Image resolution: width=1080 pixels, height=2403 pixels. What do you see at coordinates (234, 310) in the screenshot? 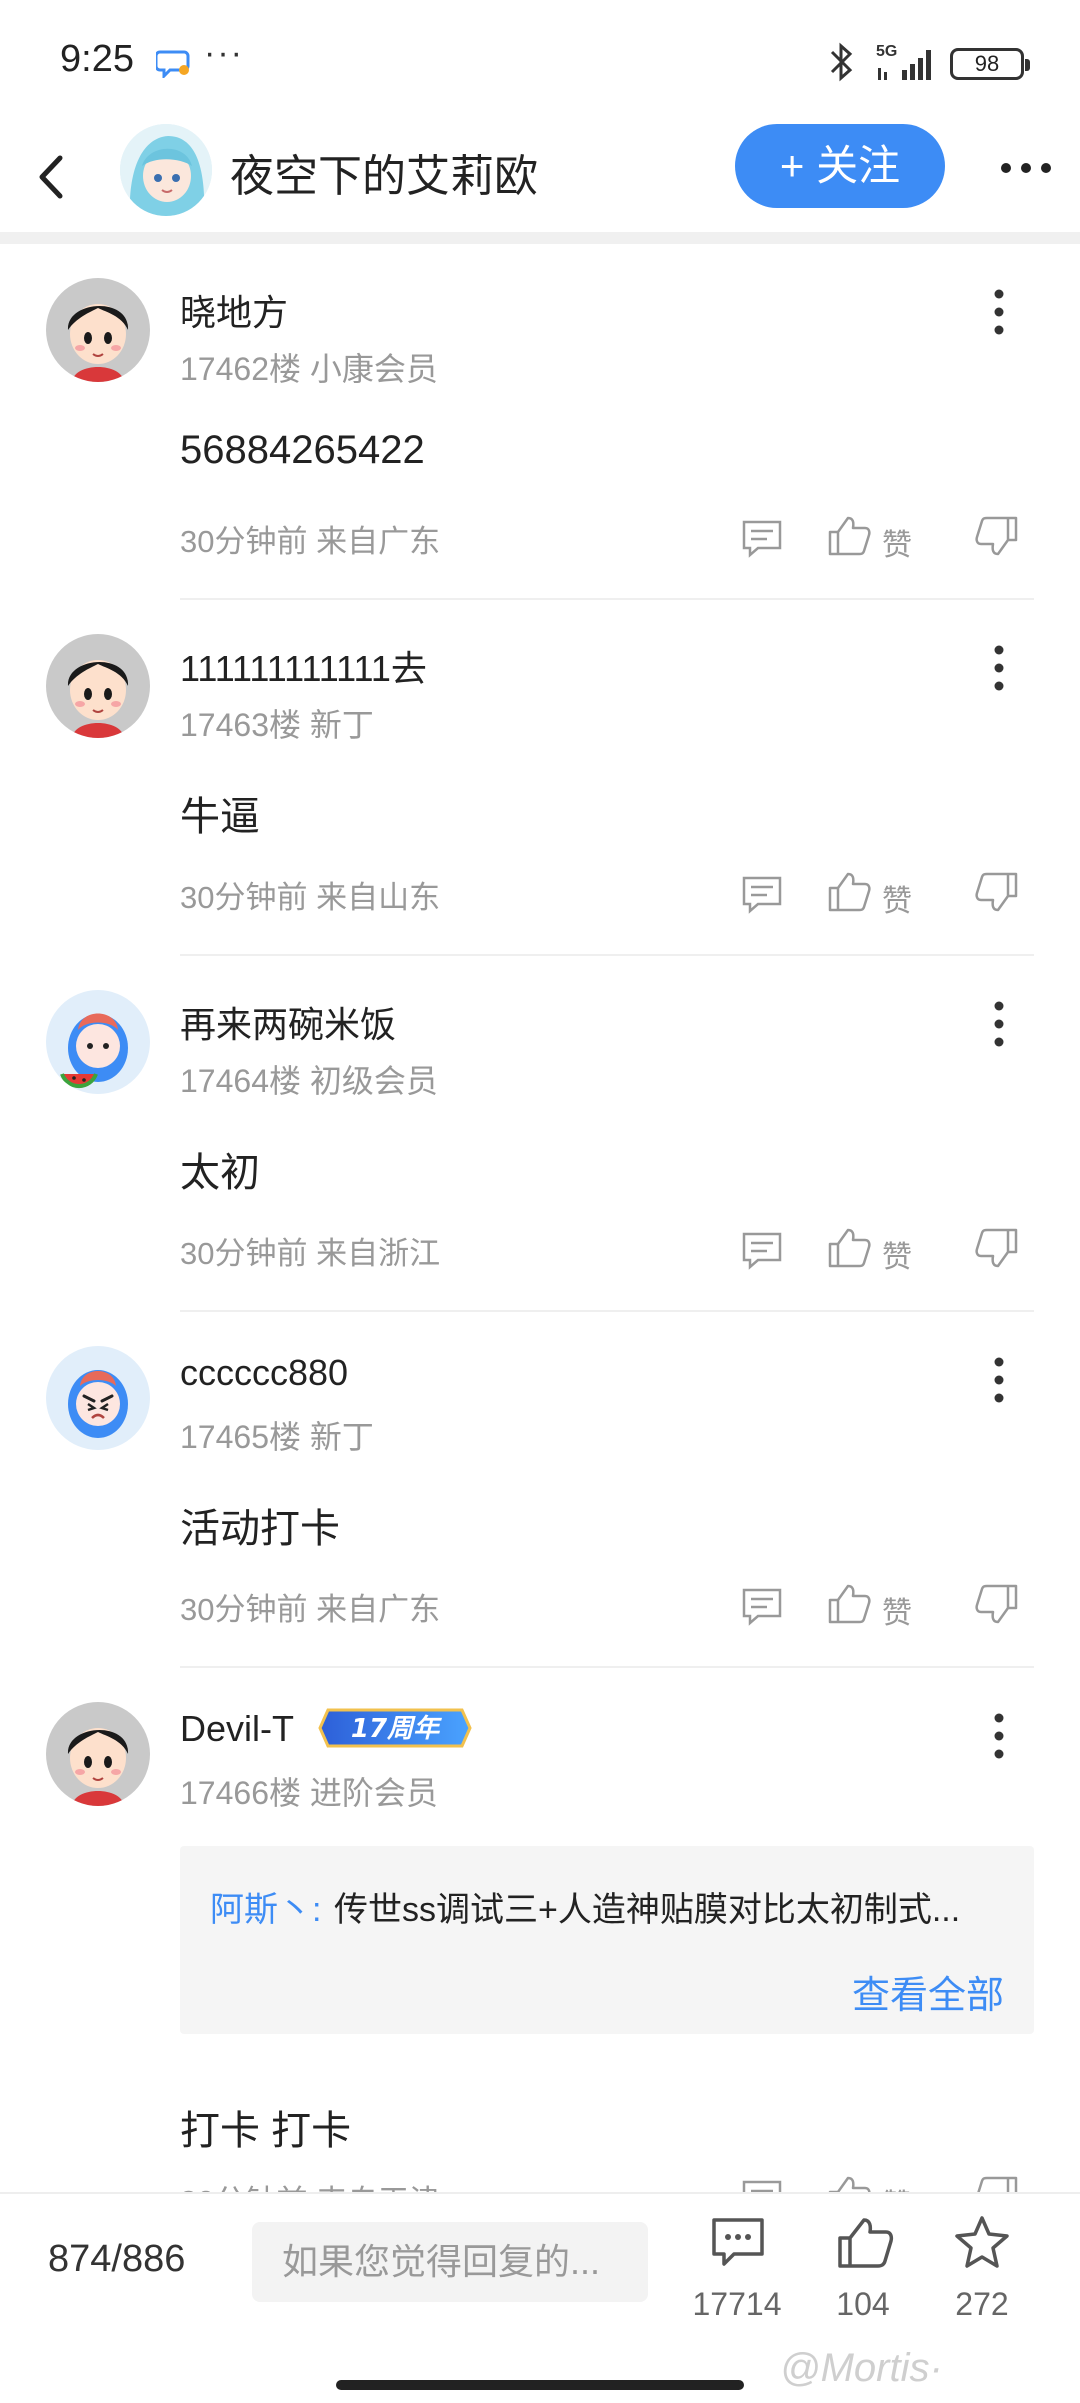
I see `reply-username: 晓地方` at bounding box center [234, 310].